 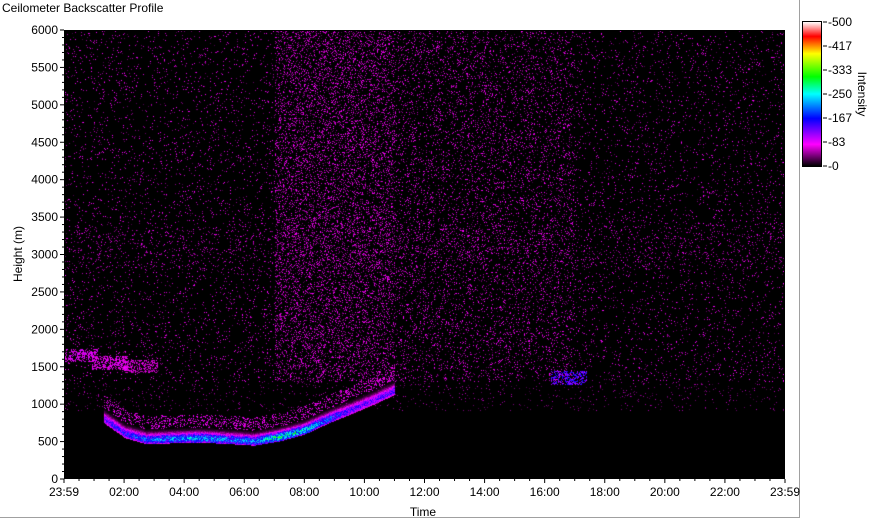 I want to click on chart-title: Ceilometer Backscatter Profile, so click(x=83, y=8).